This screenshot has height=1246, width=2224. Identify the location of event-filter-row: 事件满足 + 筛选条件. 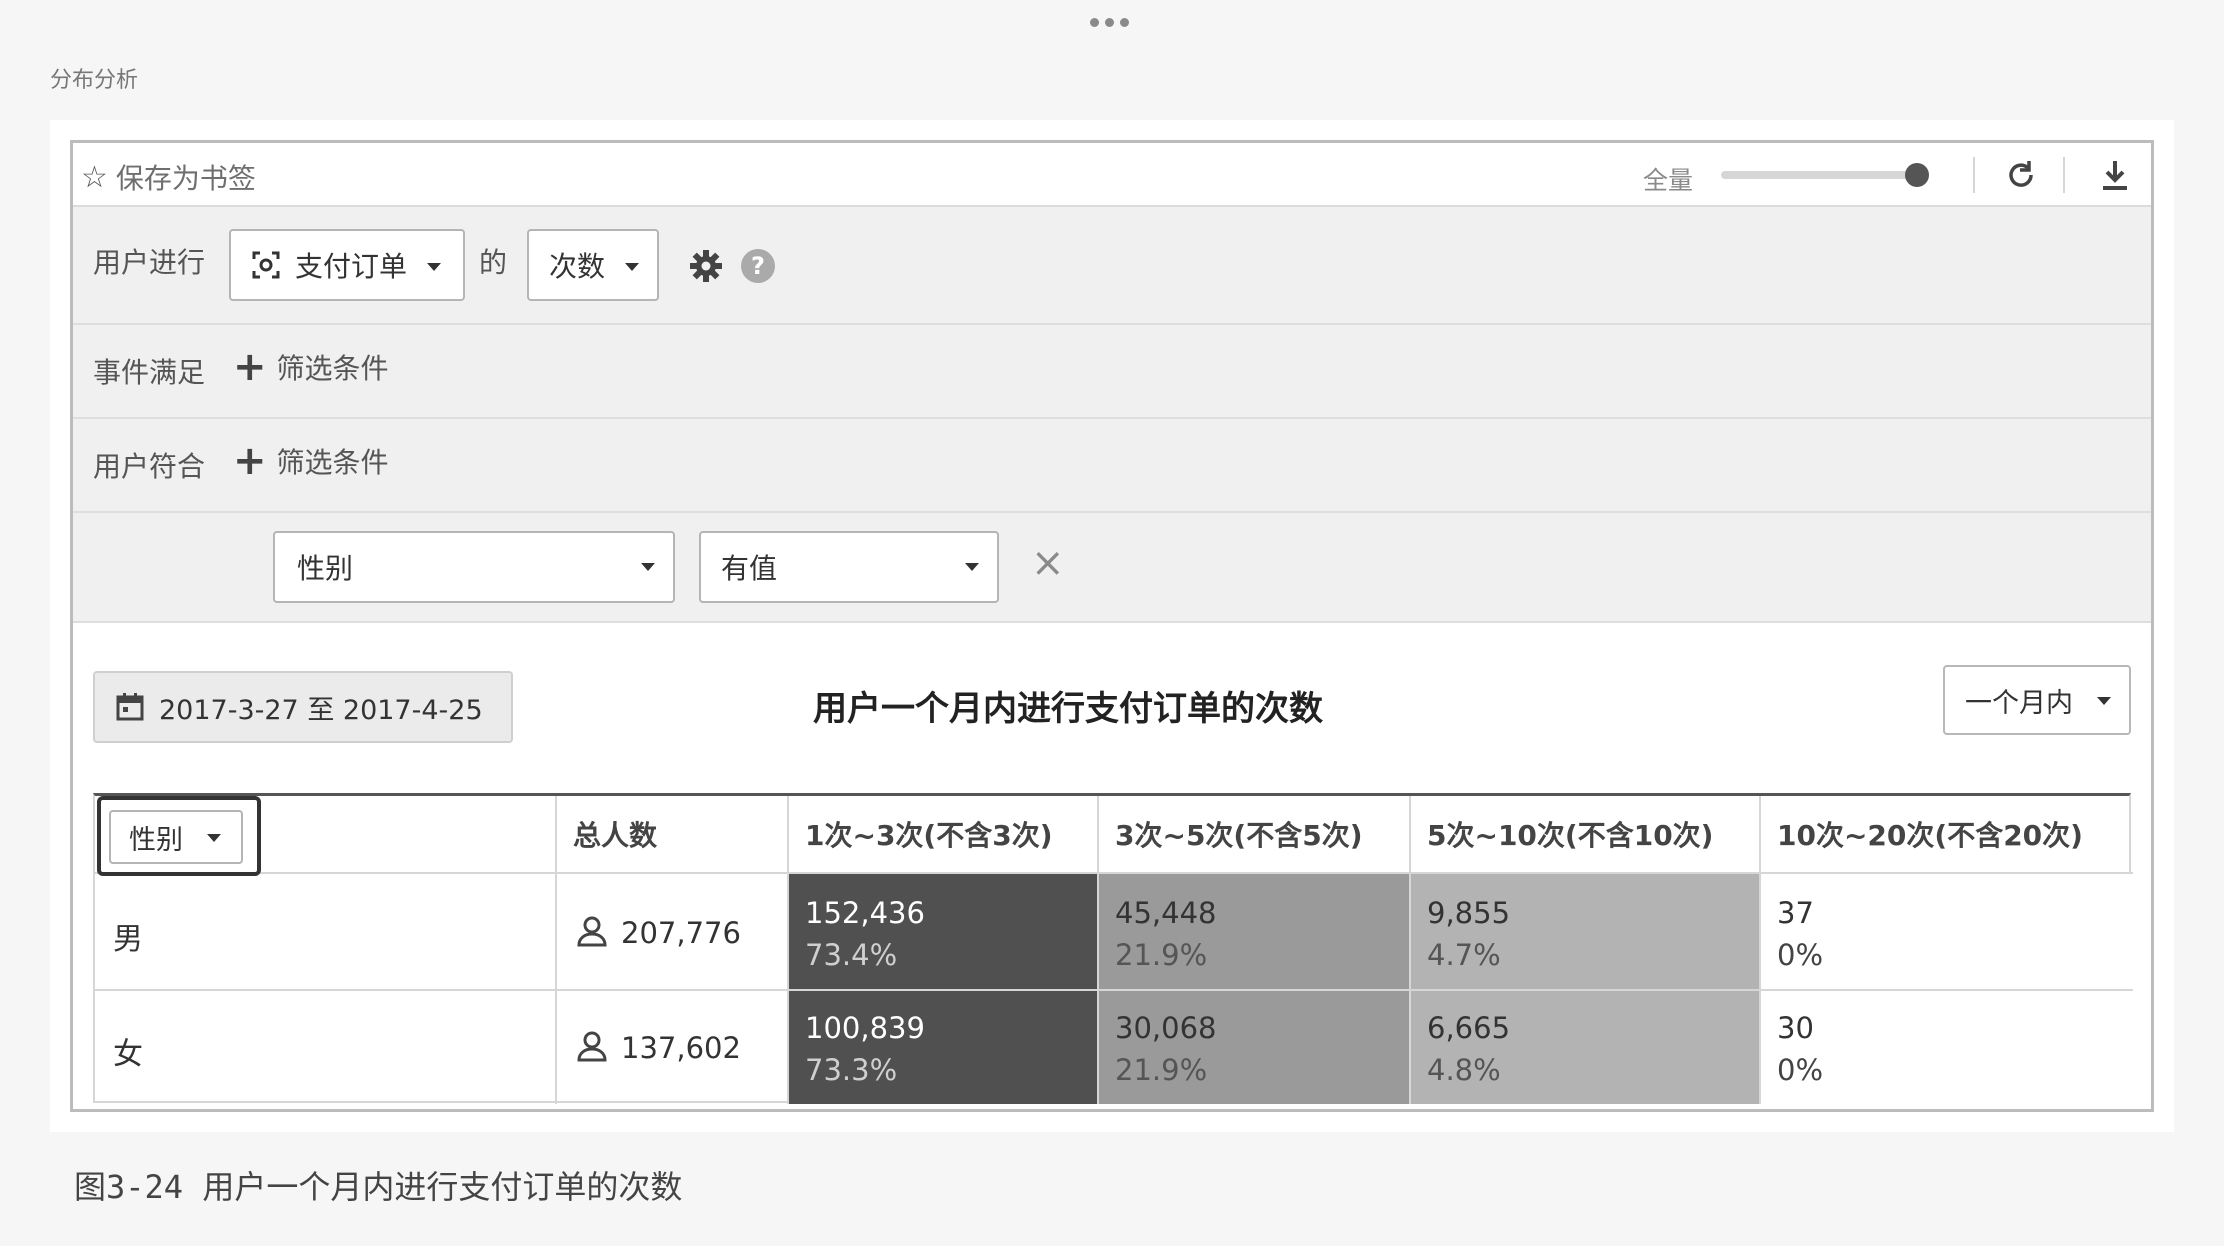
(1112, 372).